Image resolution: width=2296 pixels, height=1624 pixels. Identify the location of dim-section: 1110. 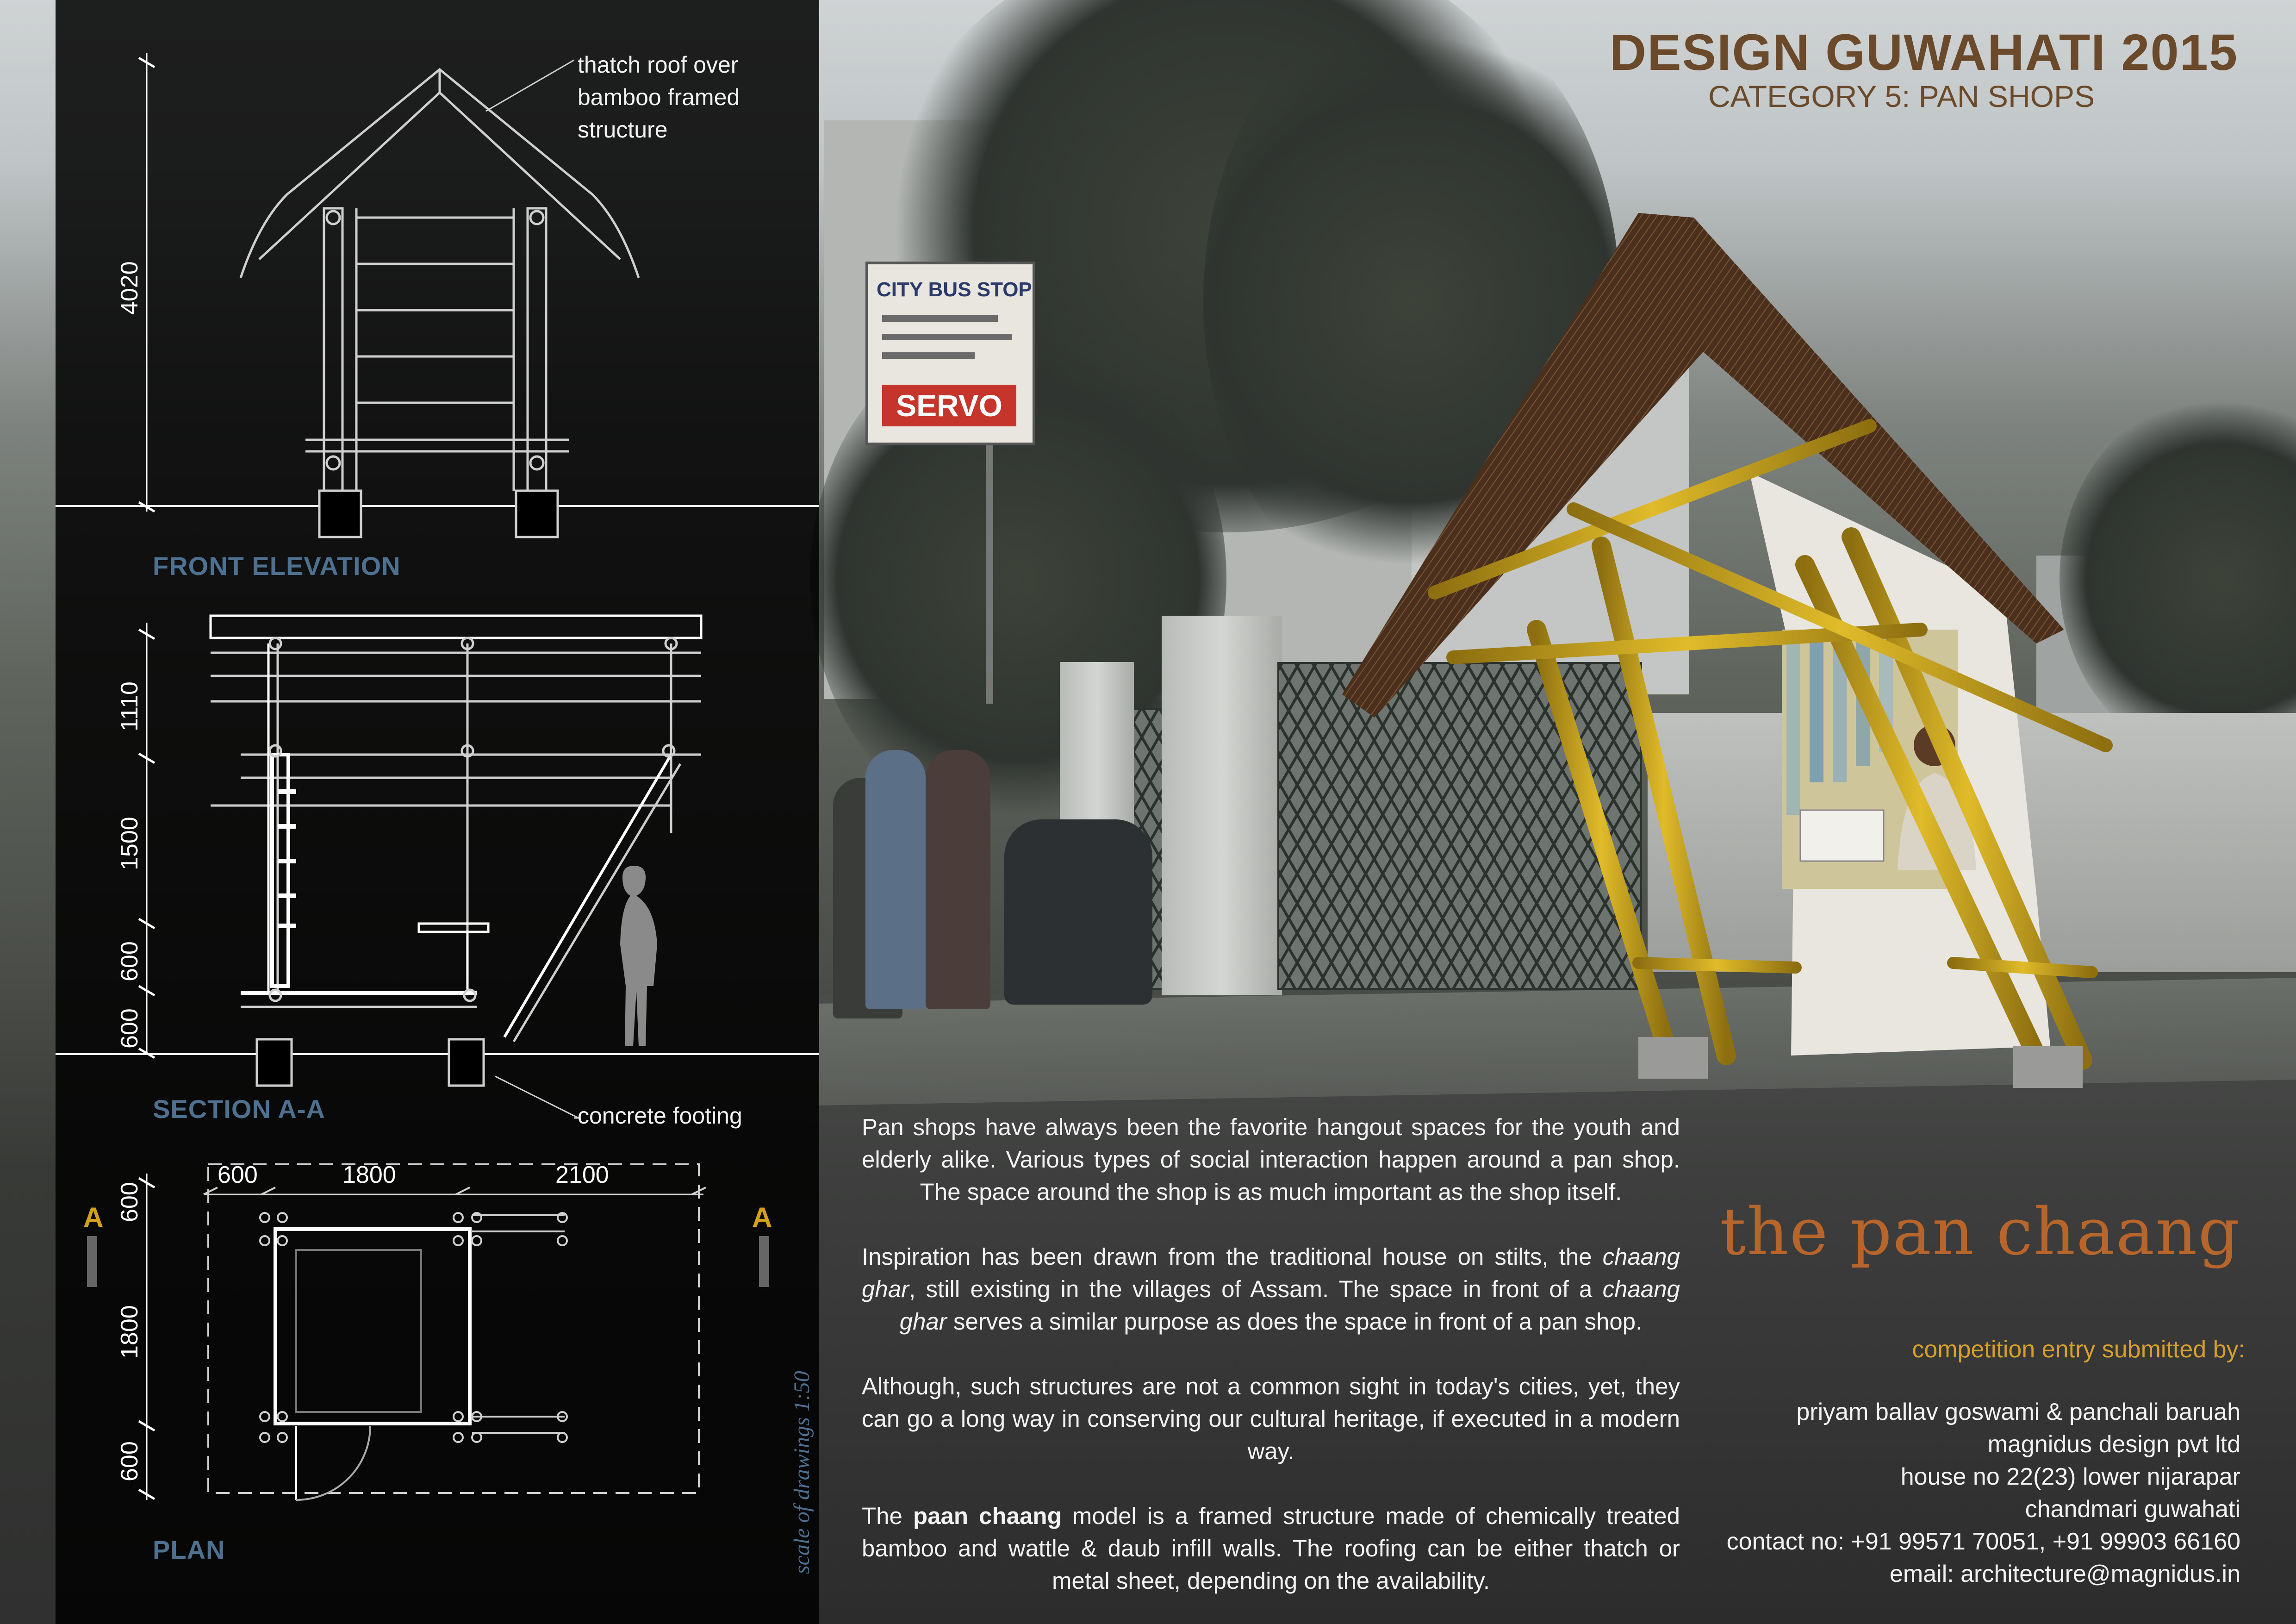
(129, 706).